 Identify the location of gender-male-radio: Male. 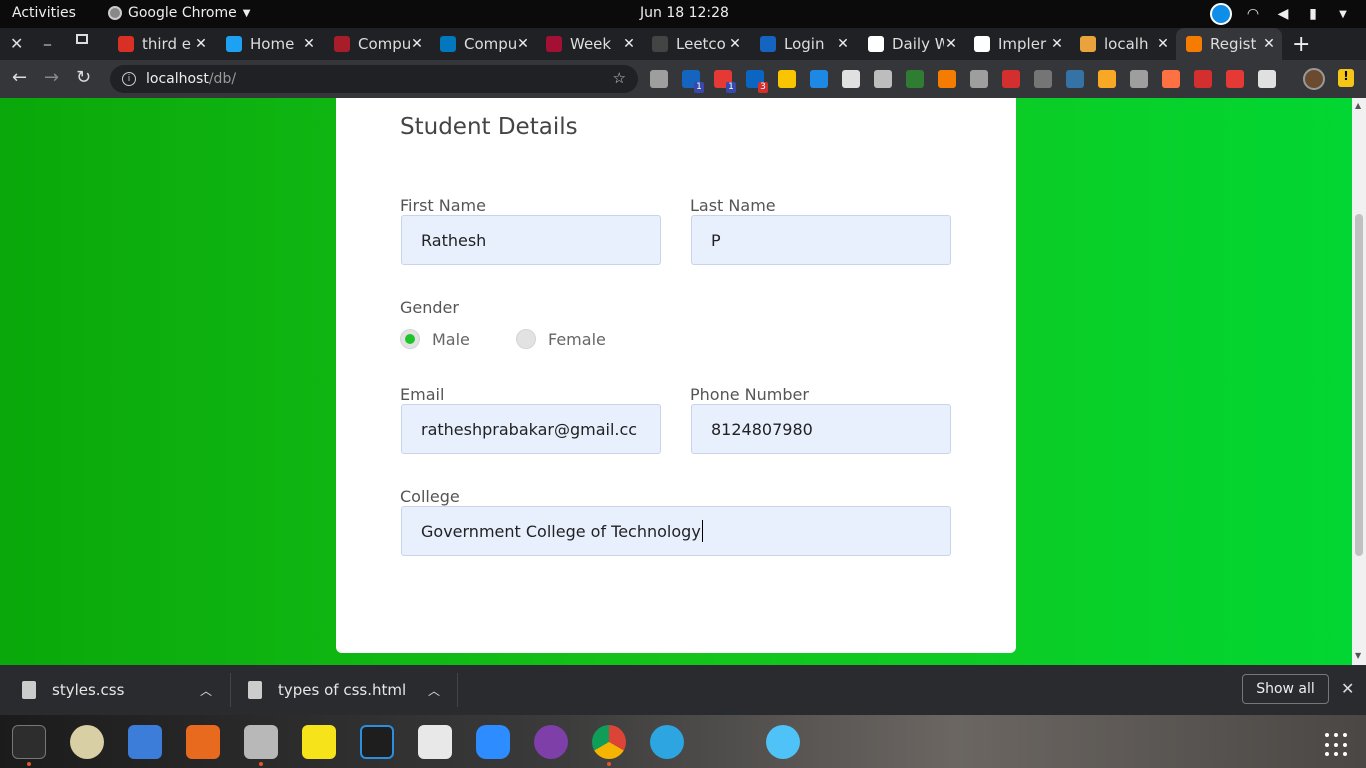
(435, 339).